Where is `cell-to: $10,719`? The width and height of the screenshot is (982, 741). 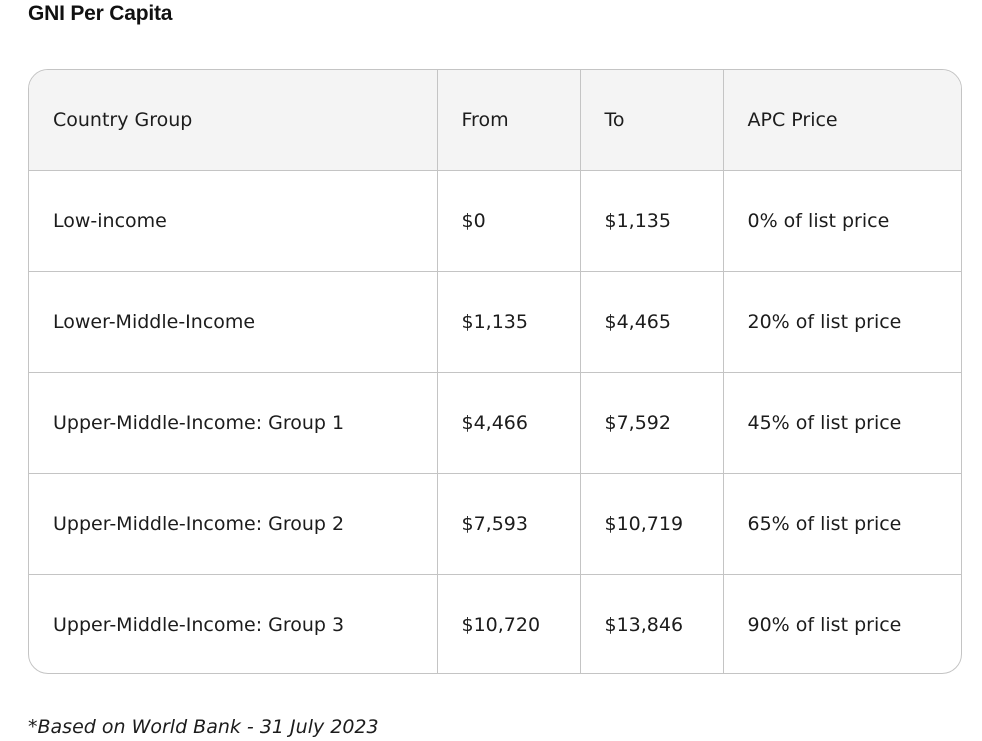
cell-to: $10,719 is located at coordinates (652, 524).